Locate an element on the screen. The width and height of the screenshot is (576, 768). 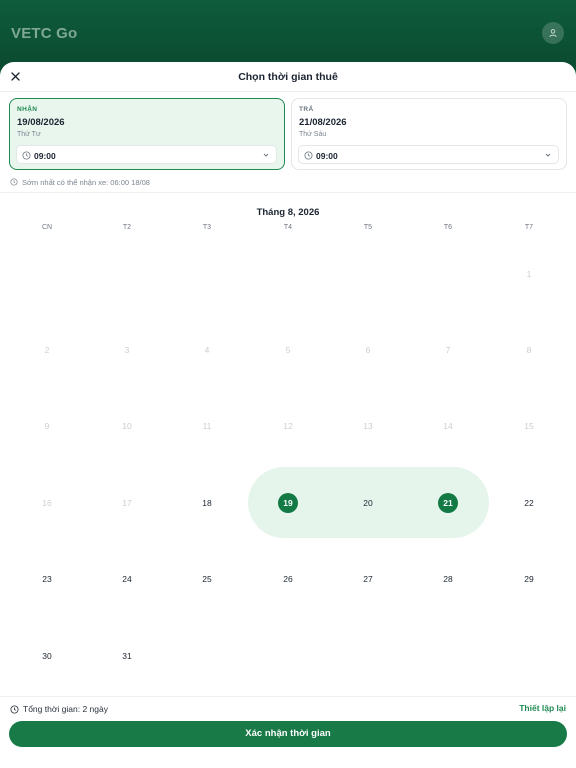
user-icon is located at coordinates (553, 33).